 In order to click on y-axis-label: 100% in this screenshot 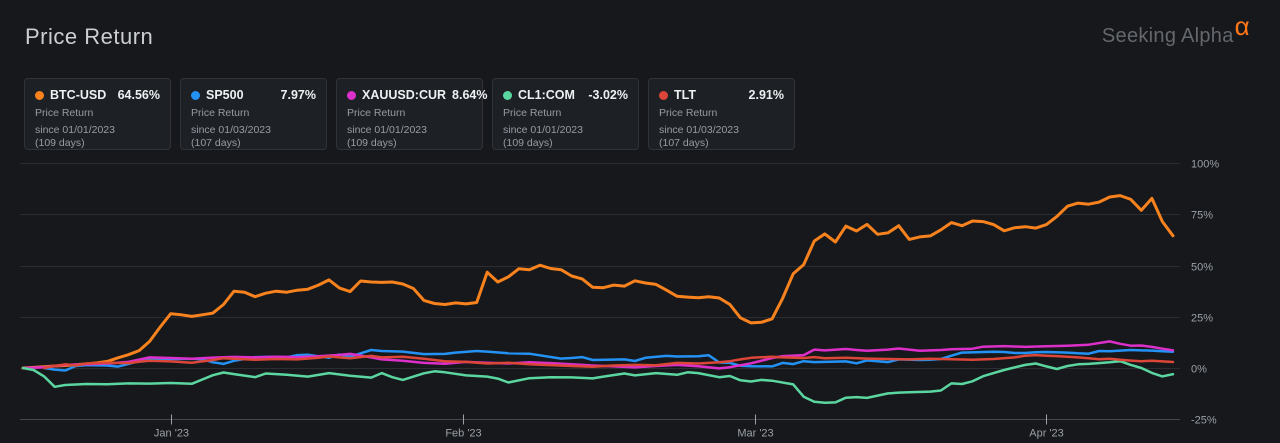, I will do `click(1205, 165)`.